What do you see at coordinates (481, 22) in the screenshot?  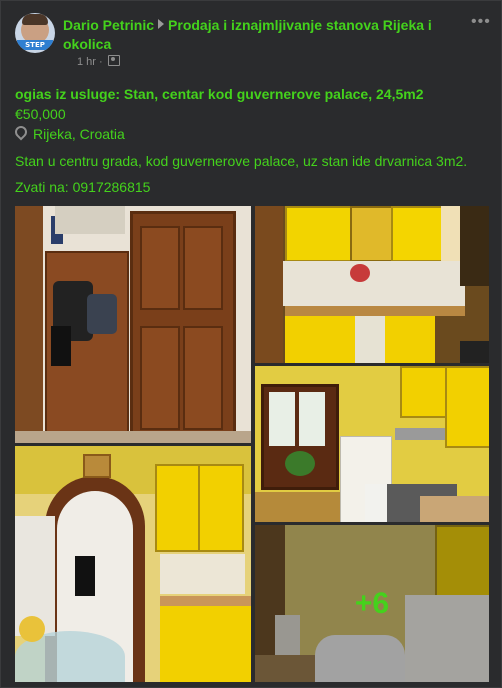 I see `more-dots-icon: •••` at bounding box center [481, 22].